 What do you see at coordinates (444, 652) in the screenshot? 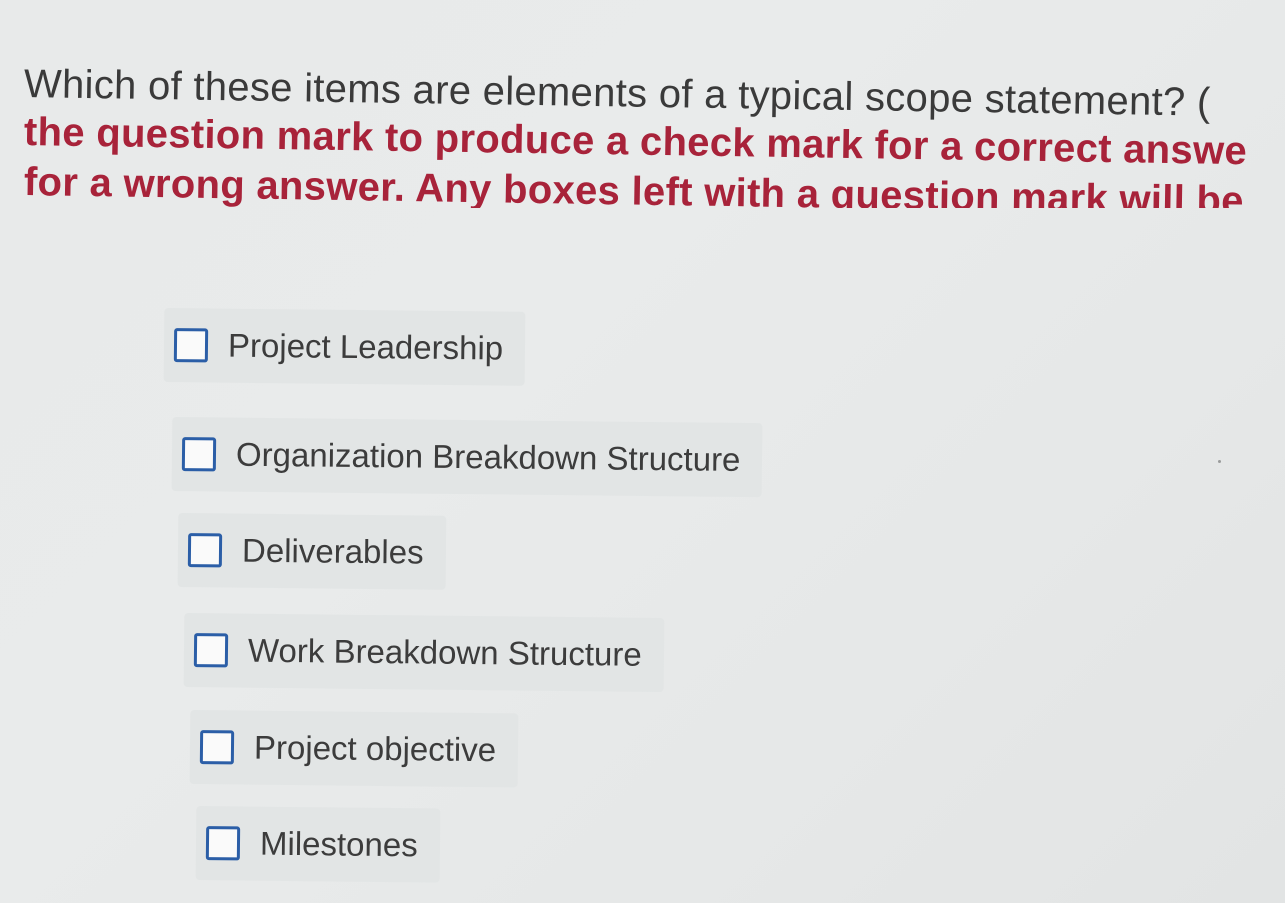
I see `option-label: Work Breakdown Structure` at bounding box center [444, 652].